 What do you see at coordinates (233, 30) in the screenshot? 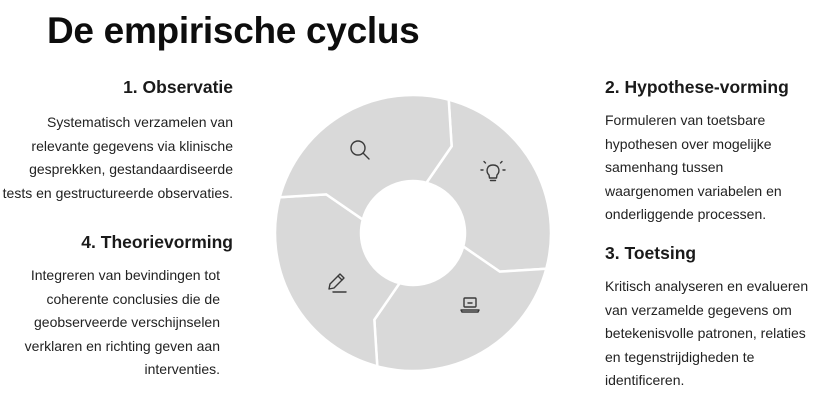
I see `page-title: De empirische cyclus` at bounding box center [233, 30].